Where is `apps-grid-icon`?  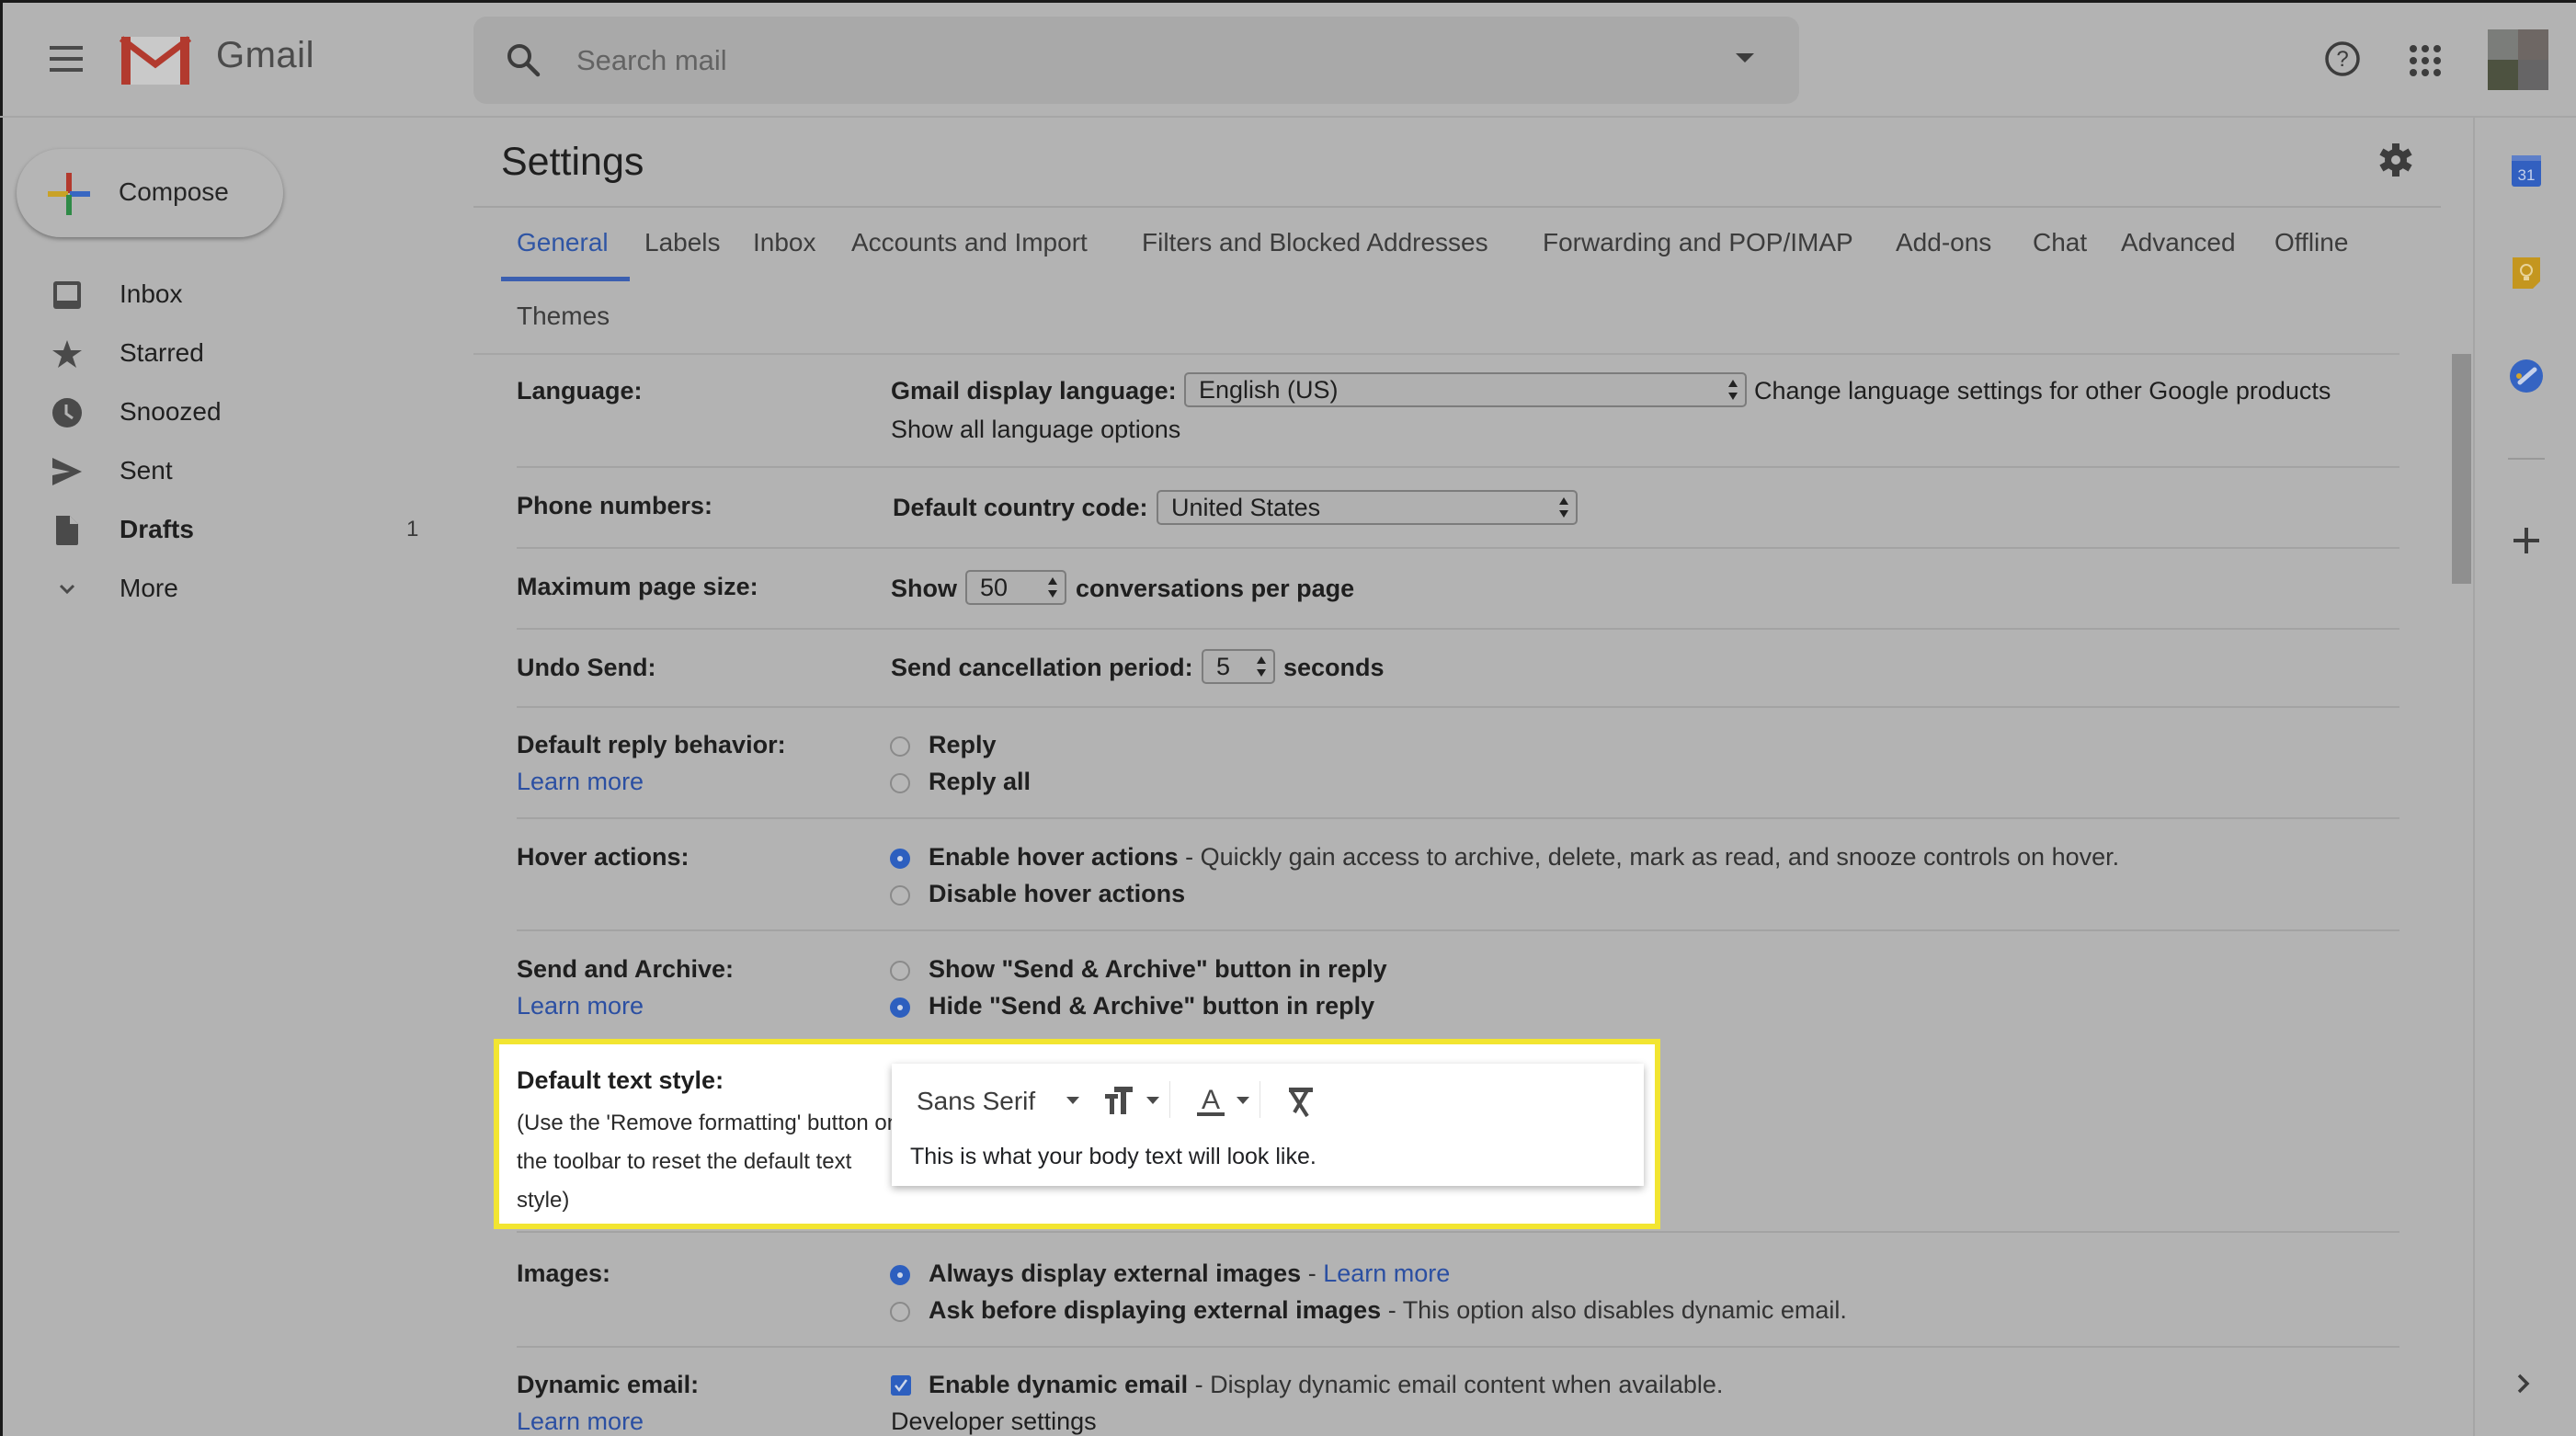 apps-grid-icon is located at coordinates (2425, 60).